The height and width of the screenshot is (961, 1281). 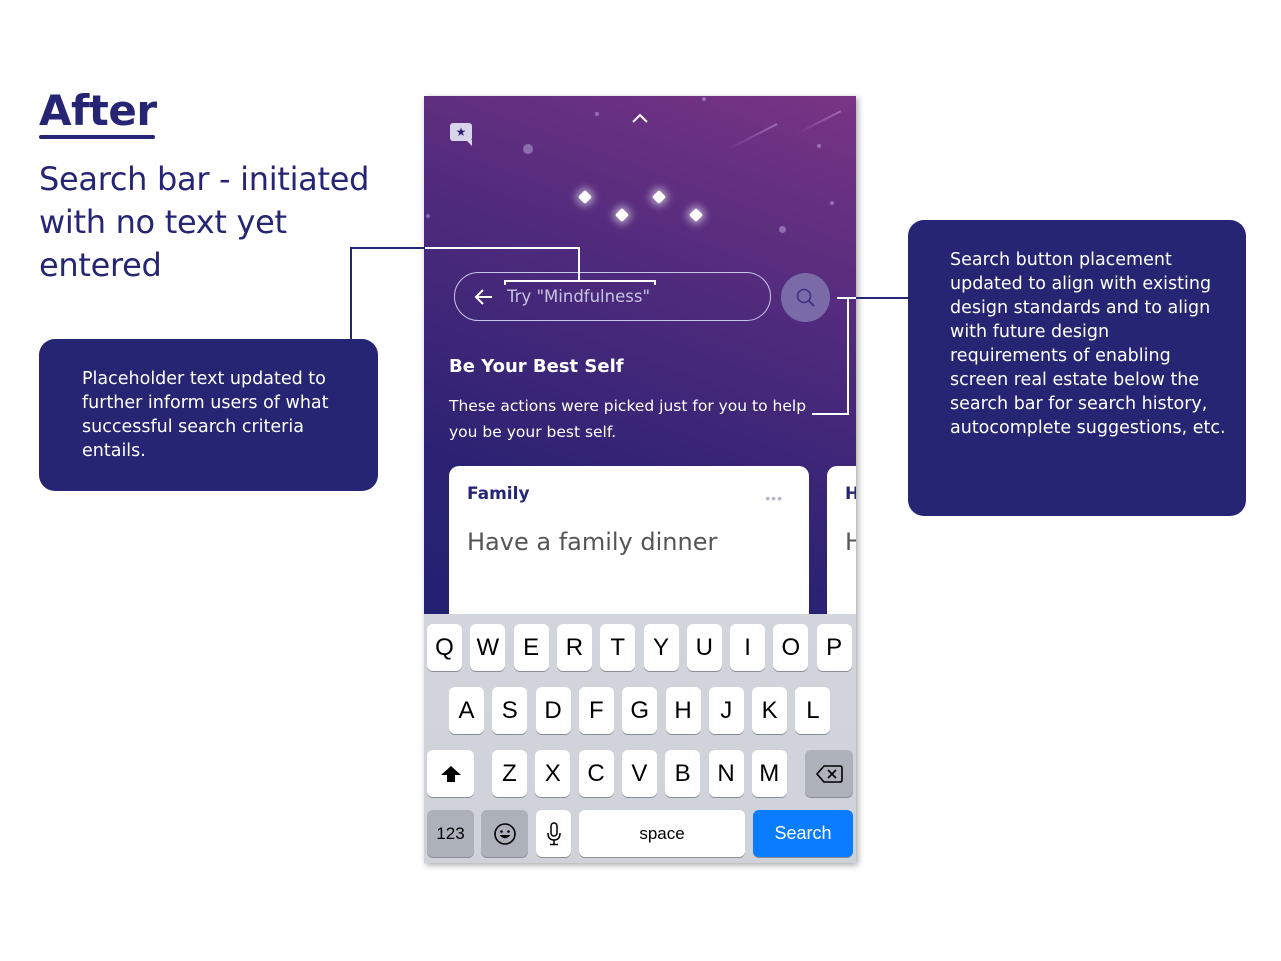 I want to click on key-z: Z, so click(x=509, y=773).